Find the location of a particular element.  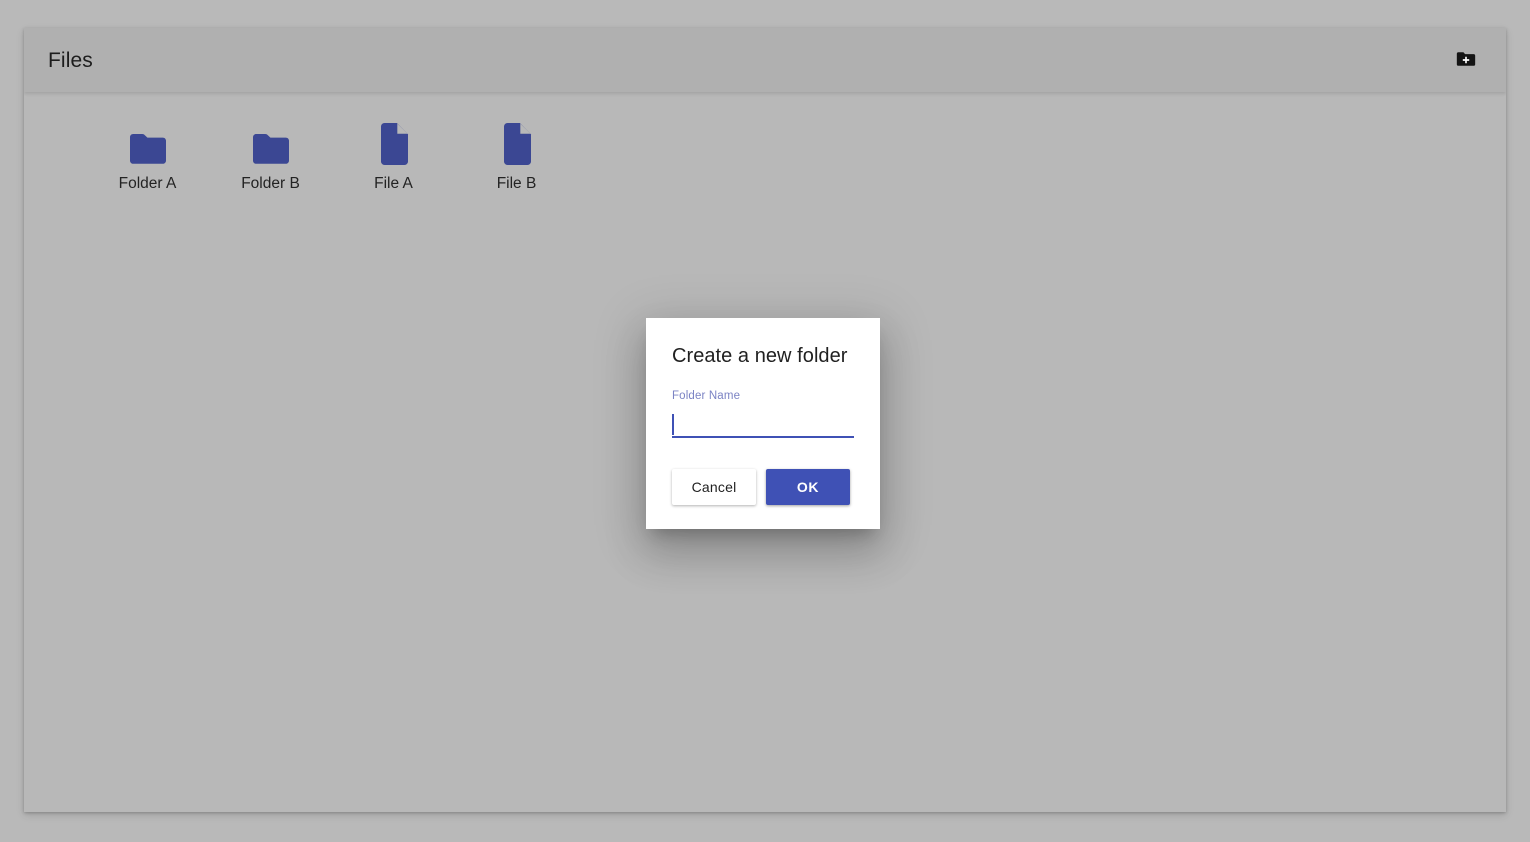

folder-name-field: Folder Name is located at coordinates (763, 414).